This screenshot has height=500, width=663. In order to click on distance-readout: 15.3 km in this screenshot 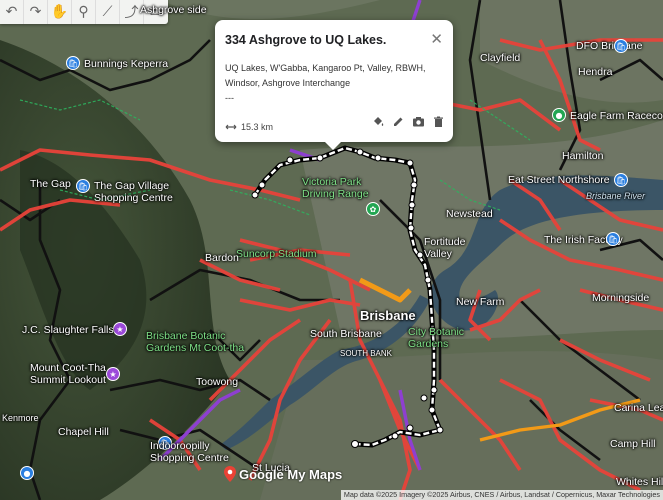, I will do `click(335, 127)`.